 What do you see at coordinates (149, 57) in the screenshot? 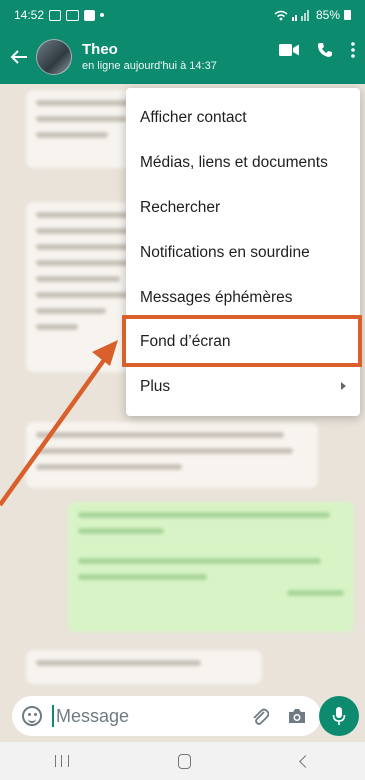
I see `contact-info: Theo en ligne aujourd'hui à 14:37` at bounding box center [149, 57].